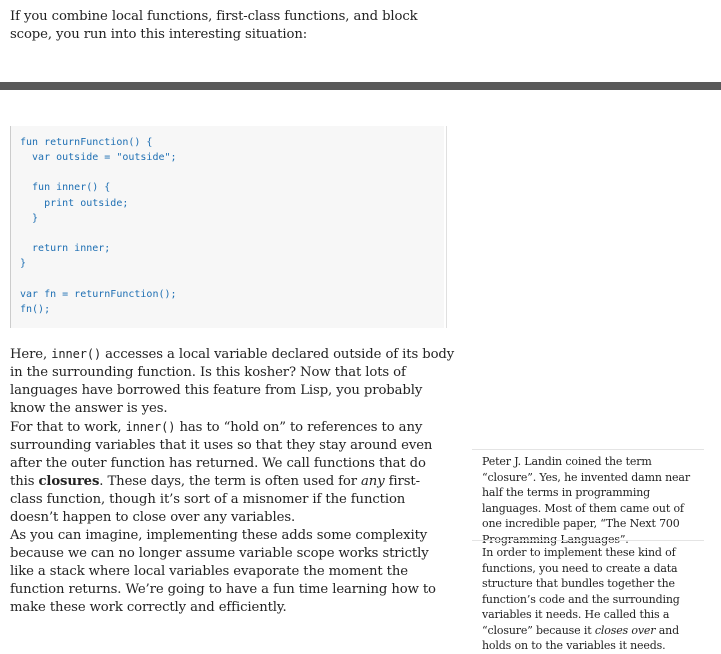  I want to click on code-block-edge, so click(446, 227).